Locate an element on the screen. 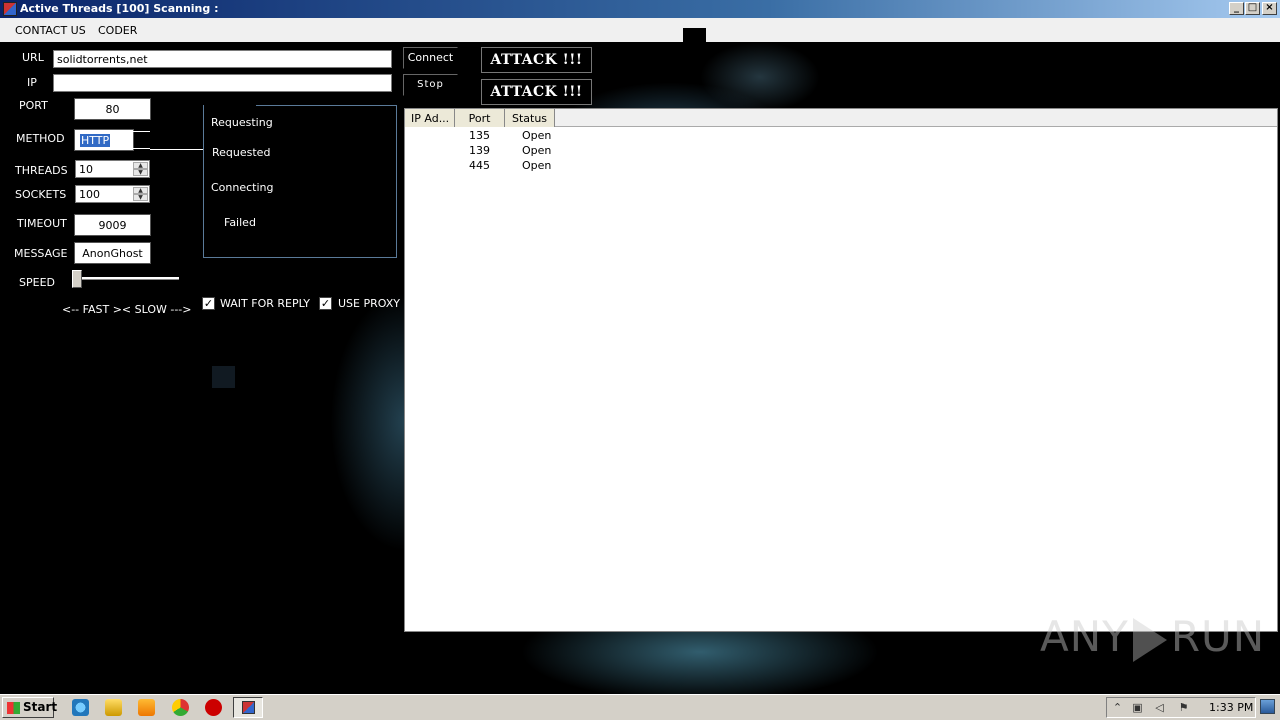 The image size is (1280, 720). wait-for-reply-checkbox: ✓ is located at coordinates (208, 303).